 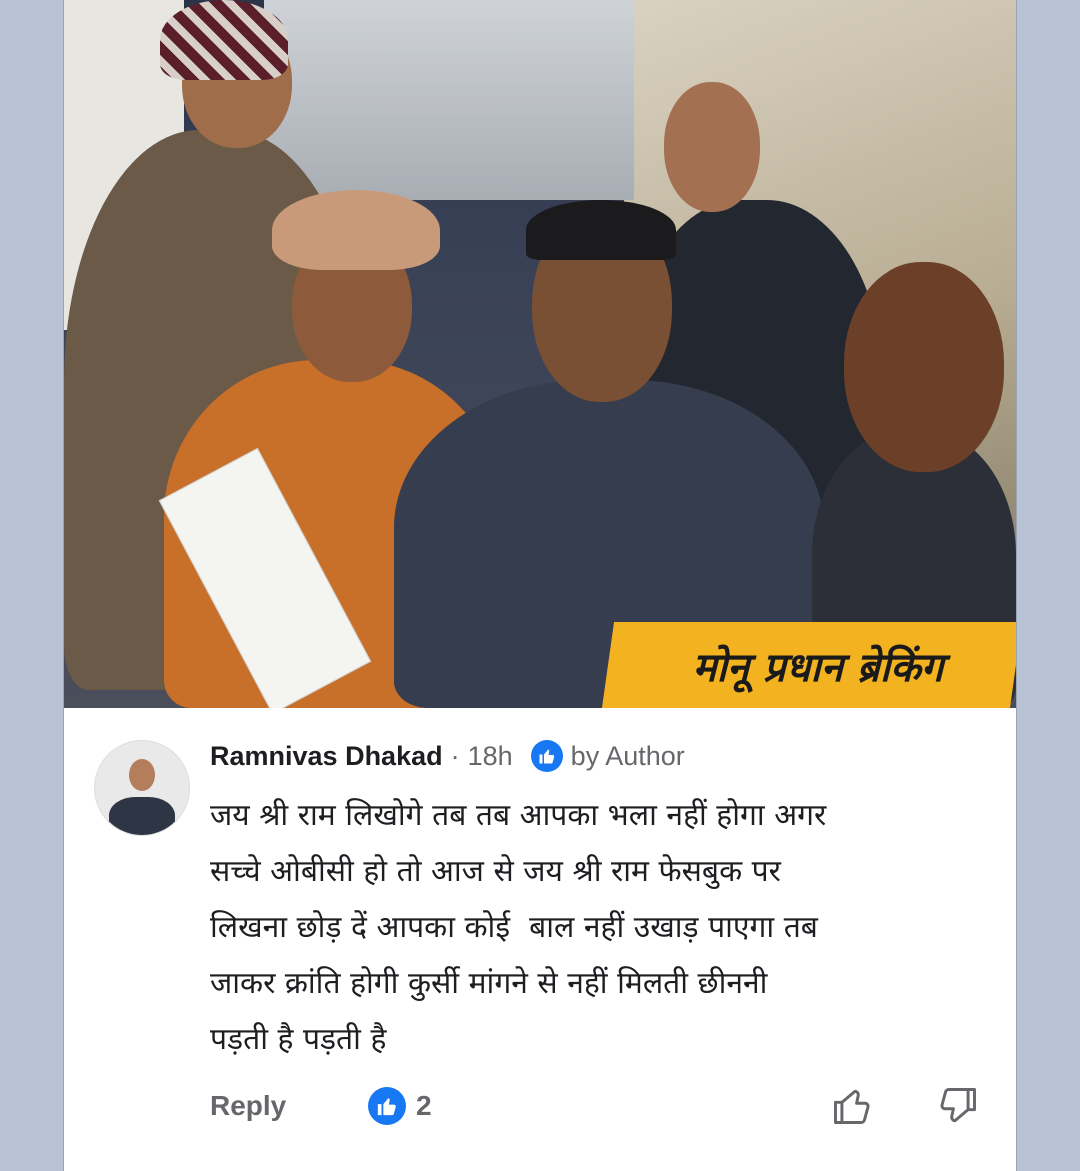 What do you see at coordinates (142, 775) in the screenshot?
I see `avatar-face` at bounding box center [142, 775].